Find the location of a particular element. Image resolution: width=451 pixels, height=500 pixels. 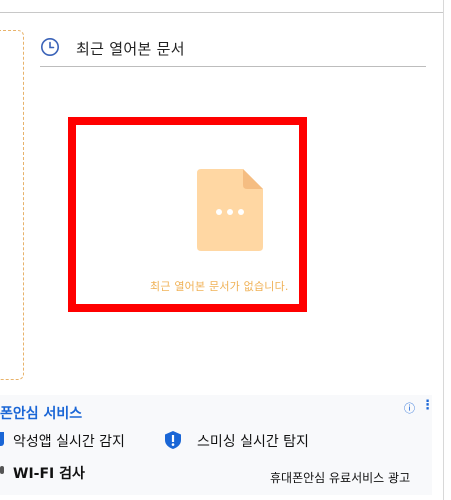

ad-footer-label: 휴대폰안심 유료서비스 광고 is located at coordinates (340, 478).